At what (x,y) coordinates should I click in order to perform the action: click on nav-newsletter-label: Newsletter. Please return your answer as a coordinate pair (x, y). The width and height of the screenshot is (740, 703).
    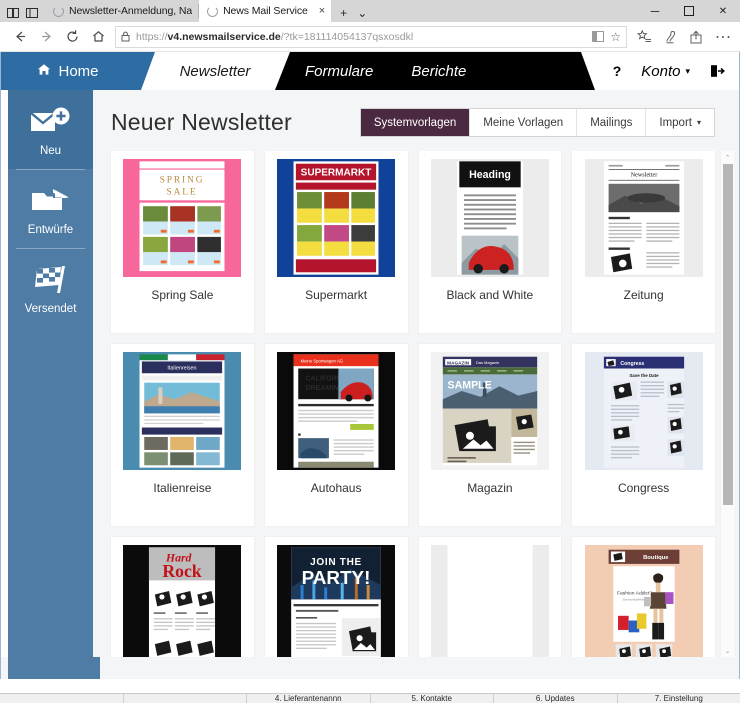
    Looking at the image, I should click on (215, 71).